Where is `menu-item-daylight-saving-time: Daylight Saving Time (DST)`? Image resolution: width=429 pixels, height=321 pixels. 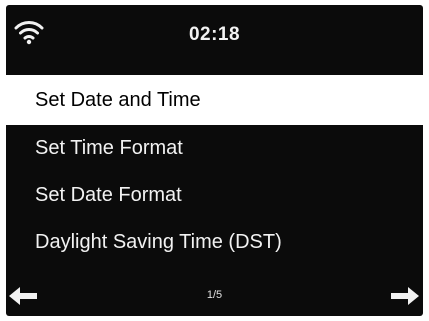 menu-item-daylight-saving-time: Daylight Saving Time (DST) is located at coordinates (214, 242).